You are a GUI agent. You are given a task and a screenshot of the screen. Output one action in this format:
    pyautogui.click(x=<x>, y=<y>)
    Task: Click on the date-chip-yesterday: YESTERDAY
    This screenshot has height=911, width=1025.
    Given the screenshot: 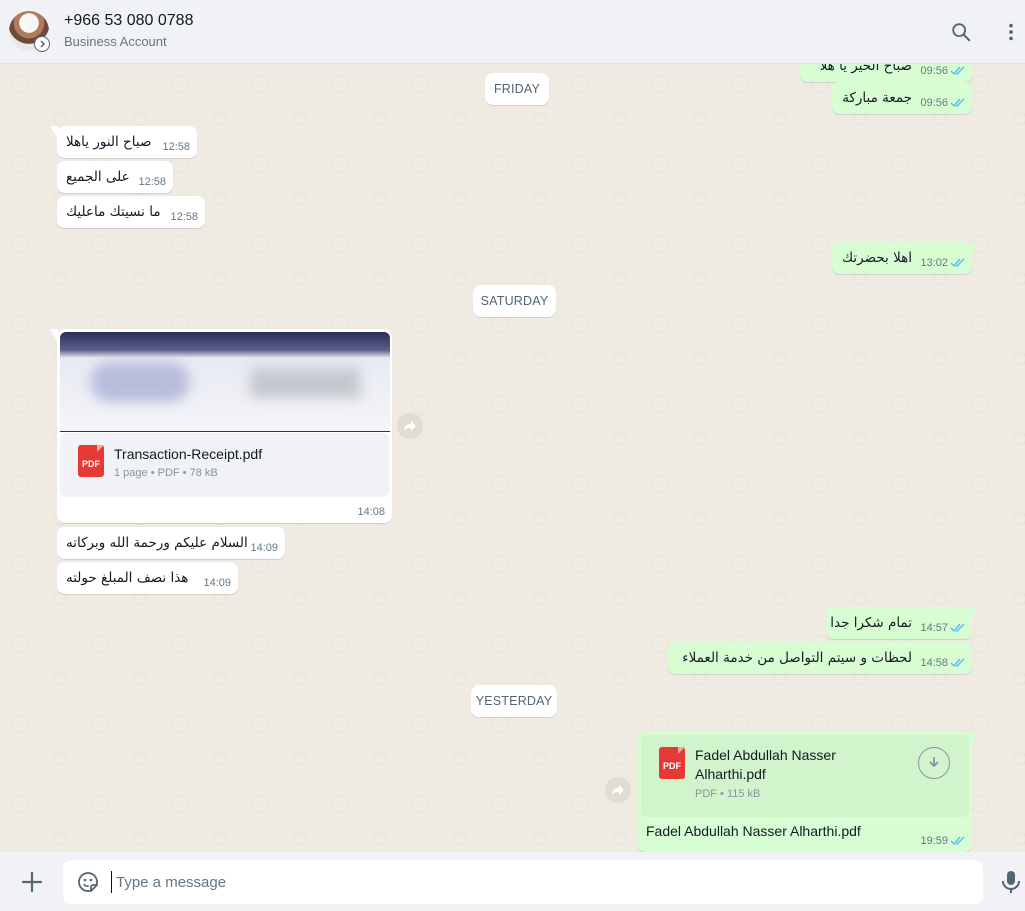 What is the action you would take?
    pyautogui.click(x=514, y=701)
    